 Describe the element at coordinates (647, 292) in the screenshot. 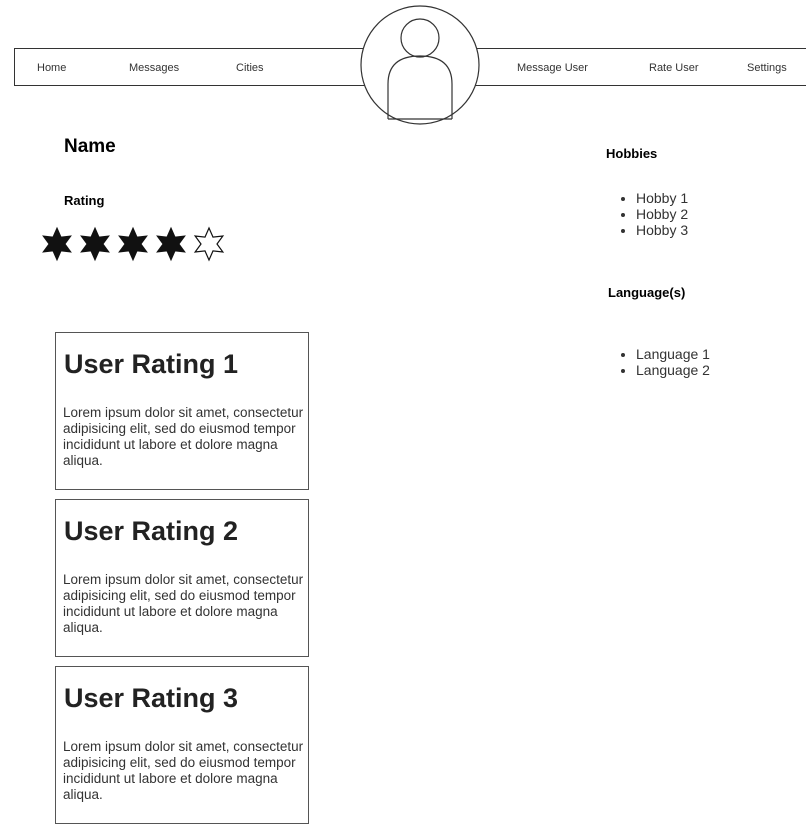

I see `languages-heading: Language(s)` at that location.